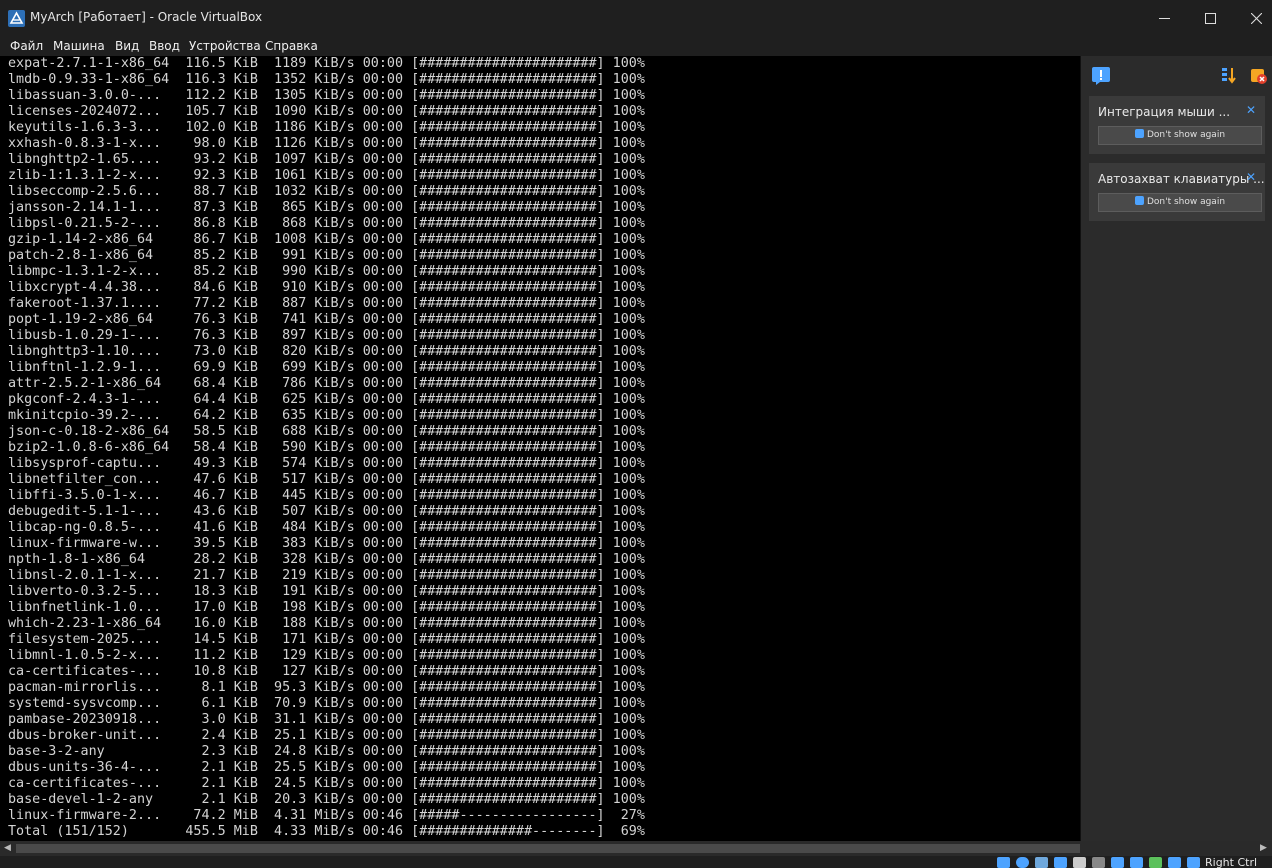 Image resolution: width=1272 pixels, height=868 pixels. I want to click on keyboard-icon, so click(1193, 862).